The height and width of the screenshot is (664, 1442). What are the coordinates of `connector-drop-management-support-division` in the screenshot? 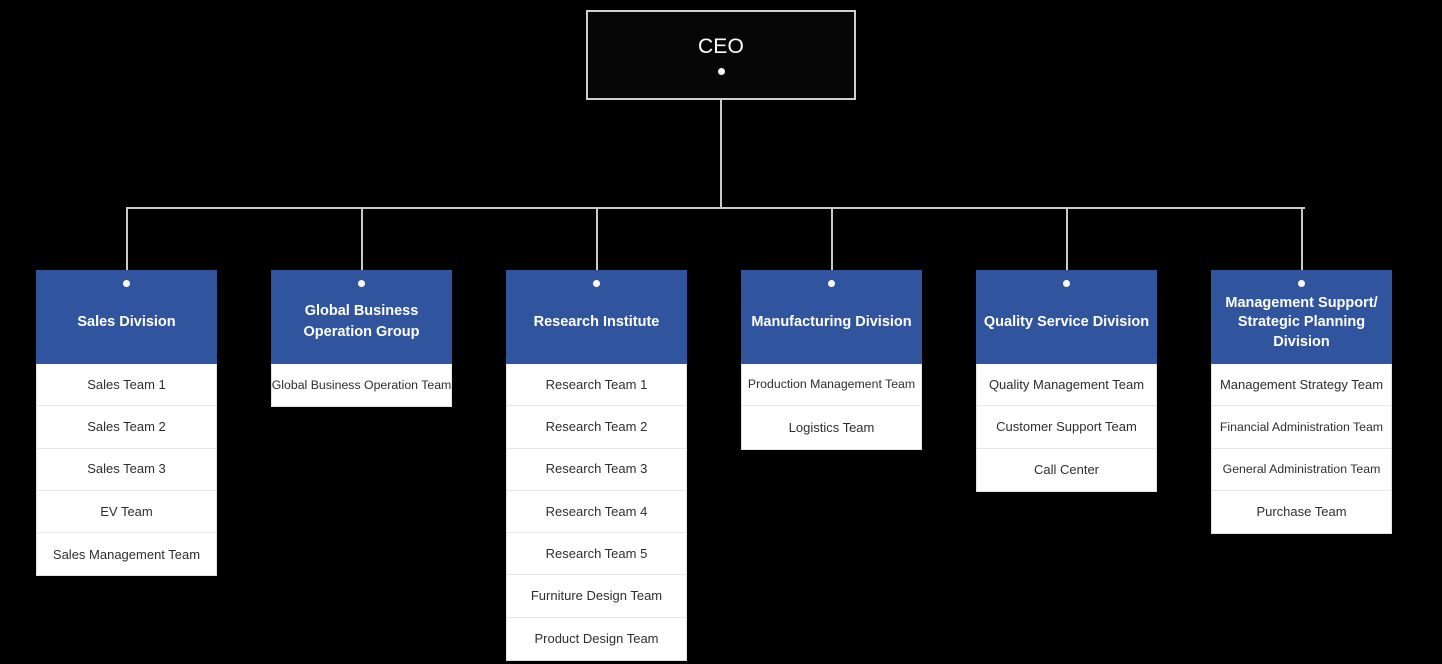 It's located at (1302, 238).